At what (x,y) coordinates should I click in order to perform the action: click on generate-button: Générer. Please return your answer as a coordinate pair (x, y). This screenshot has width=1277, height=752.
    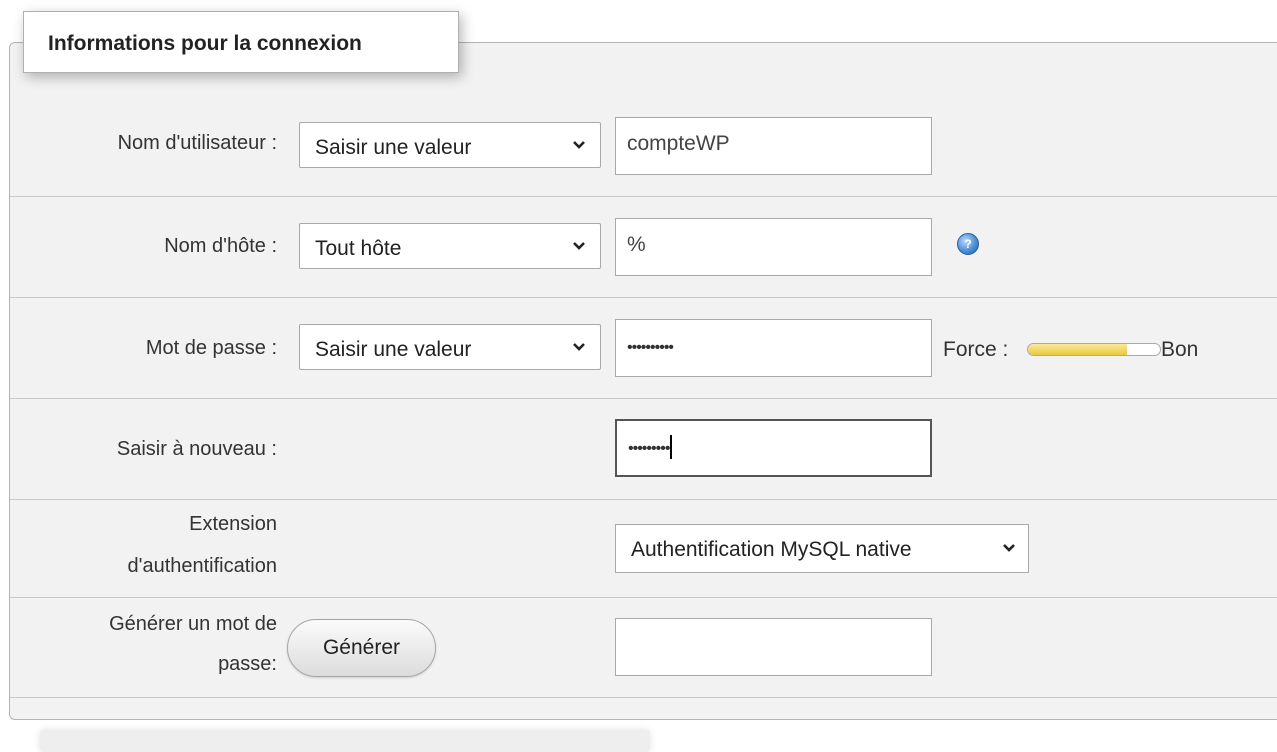
    Looking at the image, I should click on (361, 648).